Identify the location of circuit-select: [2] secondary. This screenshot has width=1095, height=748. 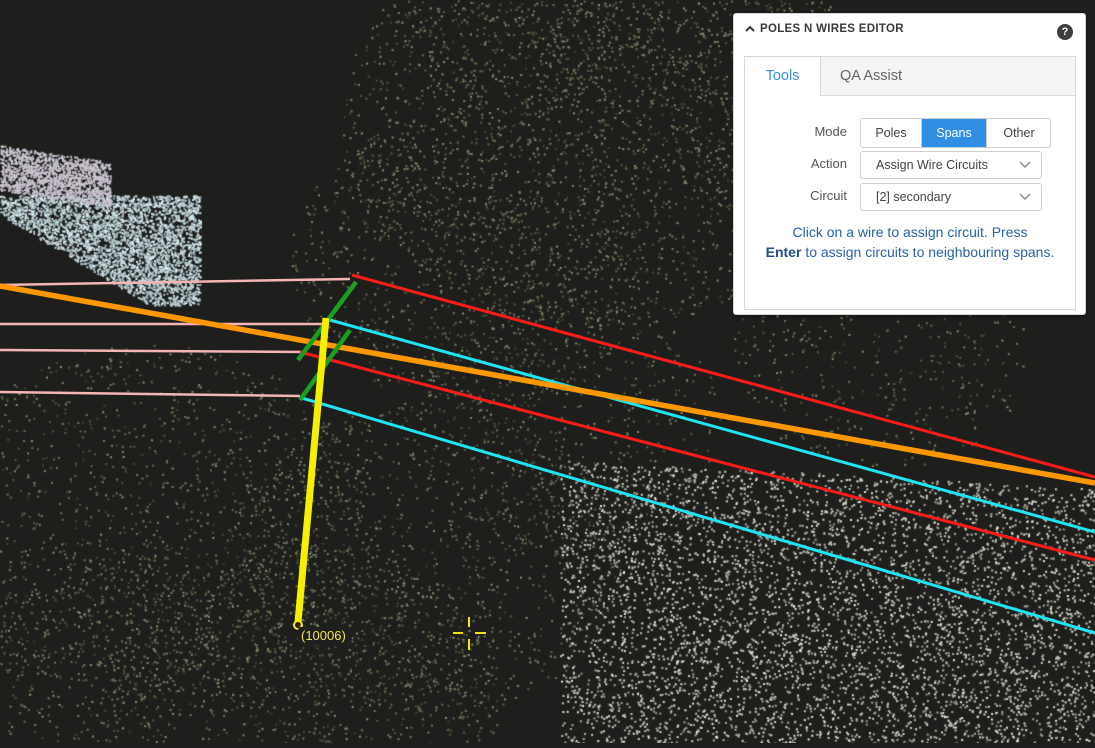
(951, 197).